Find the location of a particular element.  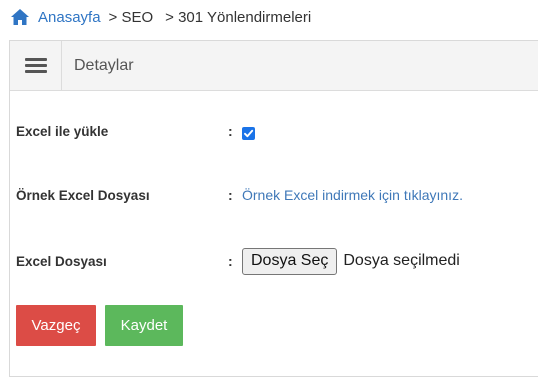

sample-excel-download-link: Örnek Excel indirmek için tıklayınız. is located at coordinates (352, 195).